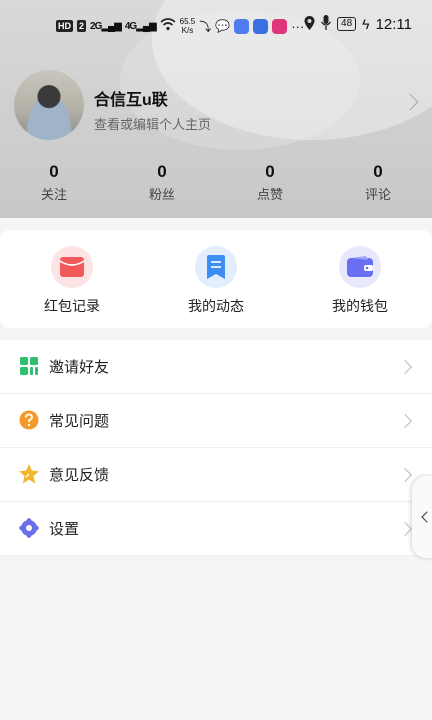 The image size is (432, 720). What do you see at coordinates (216, 421) in the screenshot?
I see `menu-item-faq: 常见问题` at bounding box center [216, 421].